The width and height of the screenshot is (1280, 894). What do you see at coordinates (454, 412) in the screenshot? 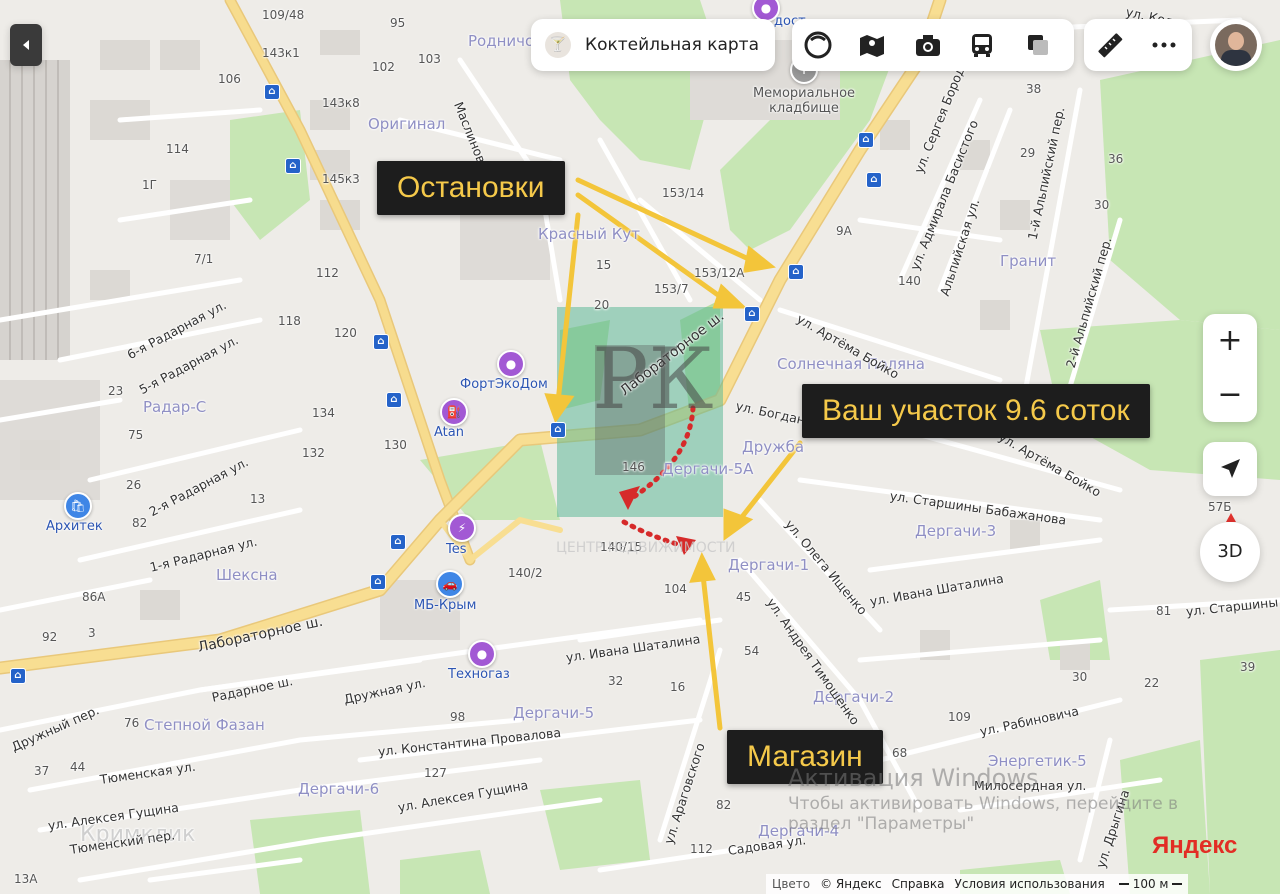
I see `fuel-icon: ⛽` at bounding box center [454, 412].